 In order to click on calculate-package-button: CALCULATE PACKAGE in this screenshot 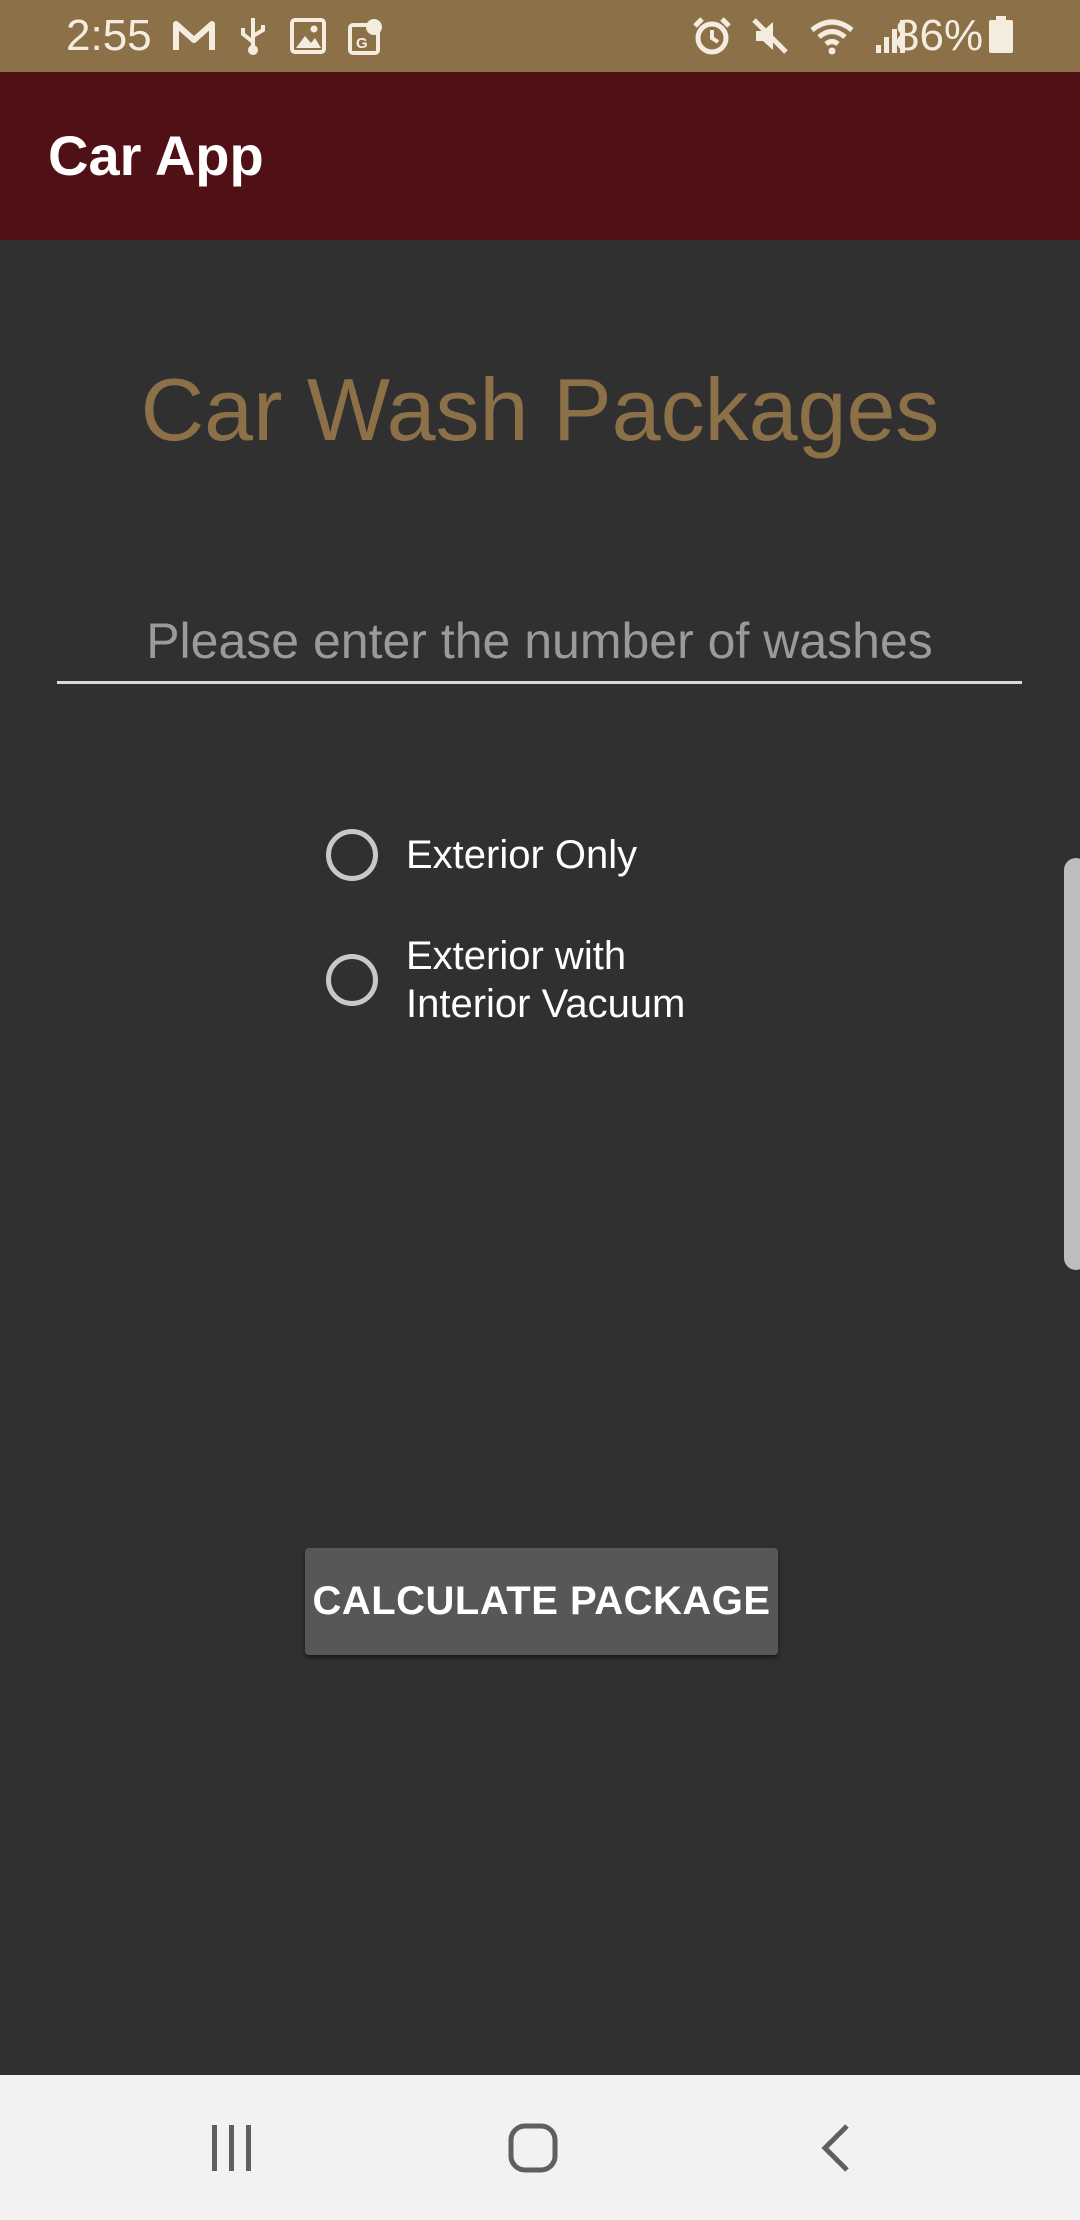, I will do `click(541, 1601)`.